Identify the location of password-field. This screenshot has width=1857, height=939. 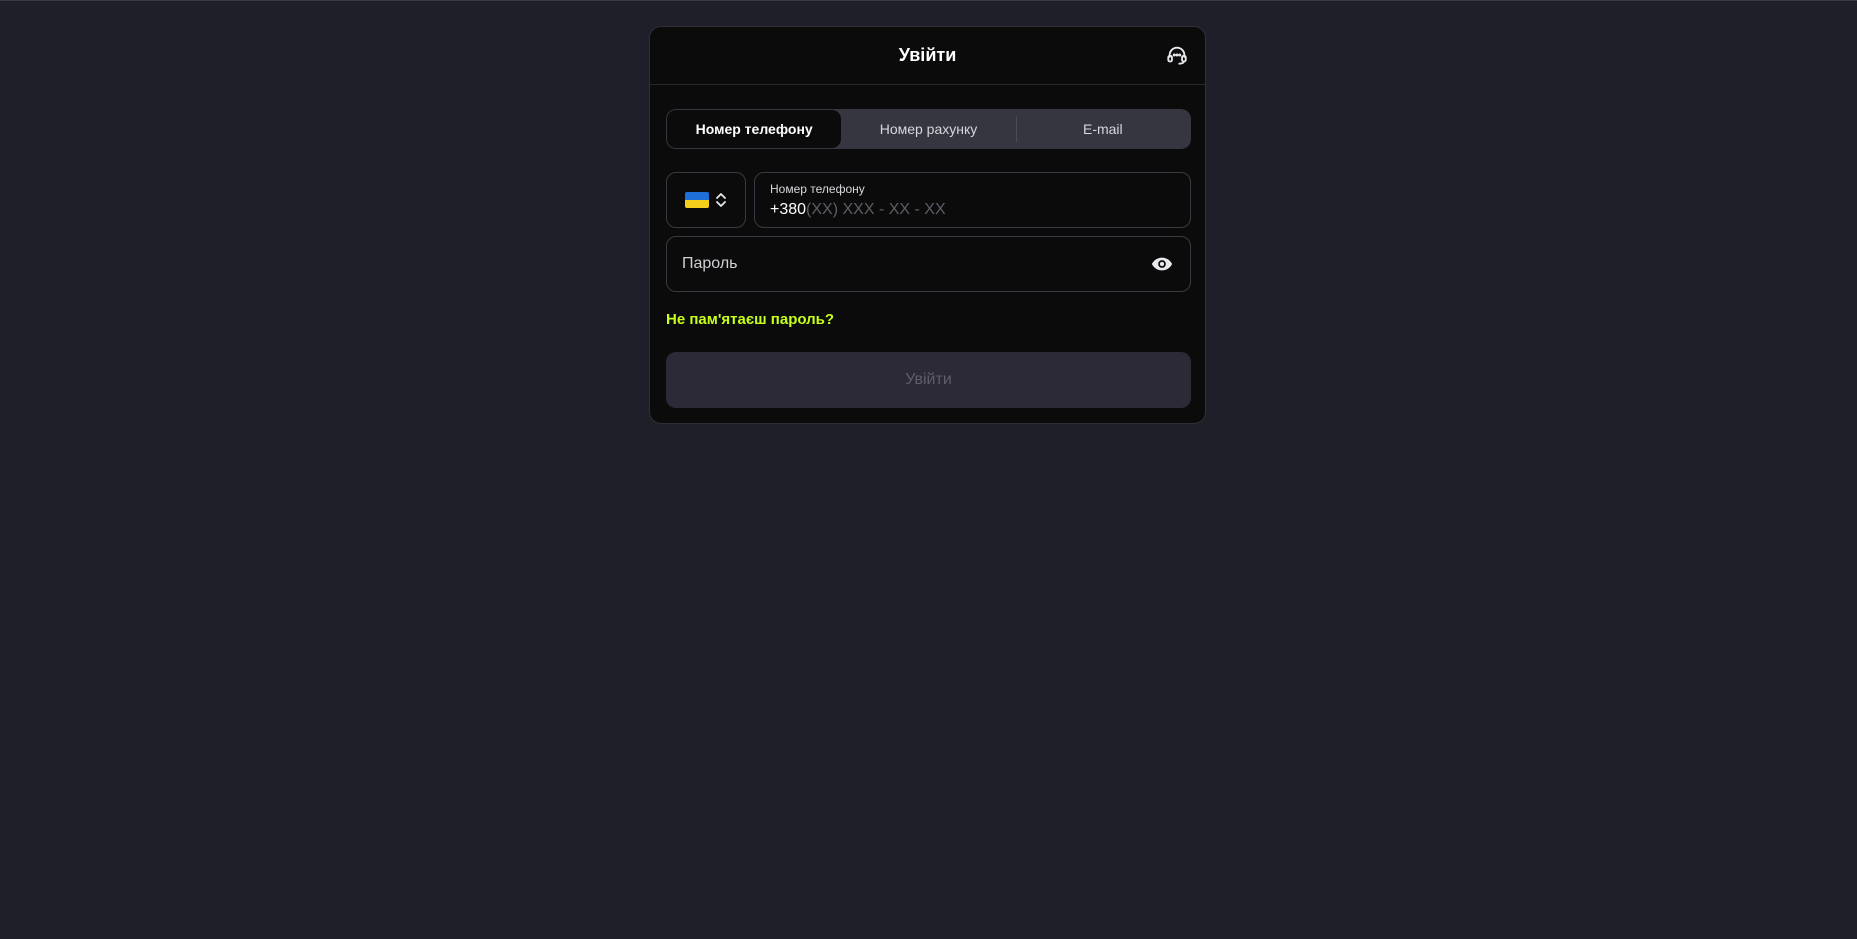
(928, 264).